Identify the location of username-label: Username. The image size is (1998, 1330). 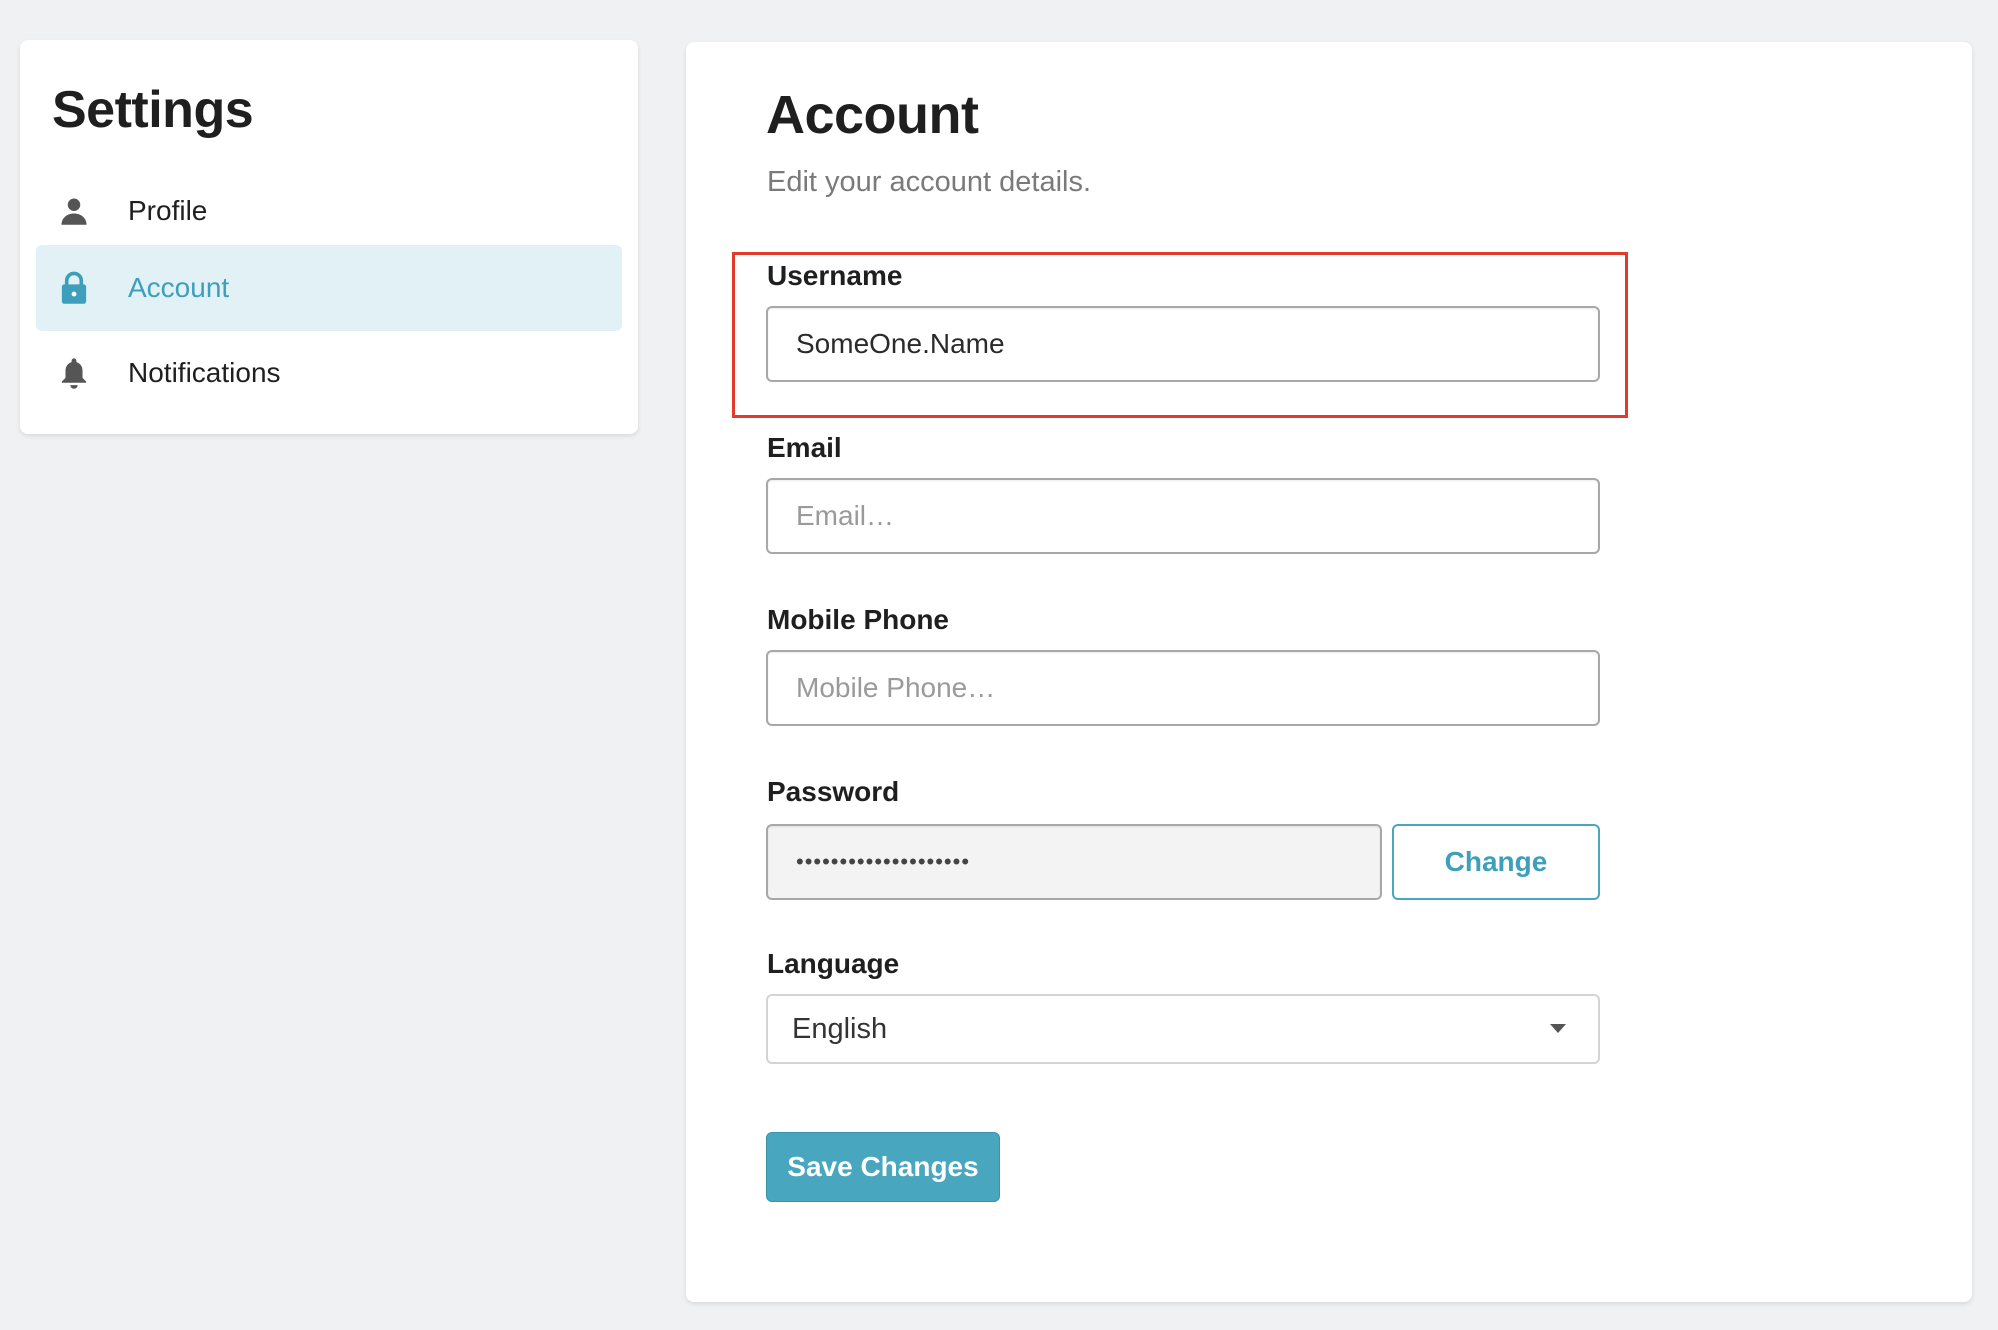
(835, 275).